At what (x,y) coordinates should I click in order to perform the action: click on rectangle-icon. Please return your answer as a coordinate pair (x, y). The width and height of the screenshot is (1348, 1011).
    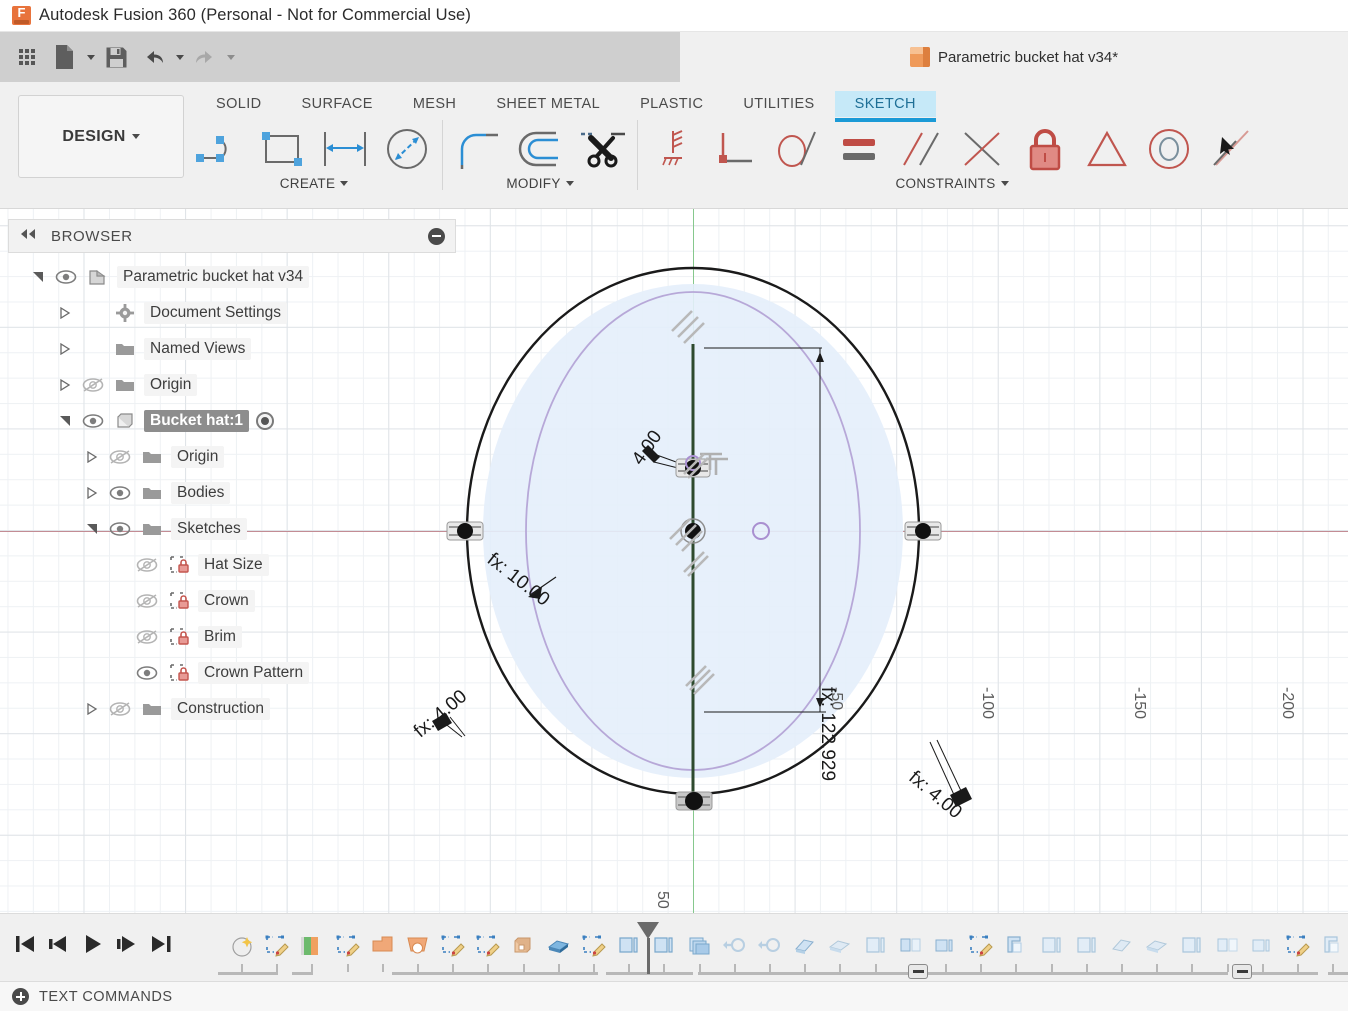
    Looking at the image, I should click on (283, 149).